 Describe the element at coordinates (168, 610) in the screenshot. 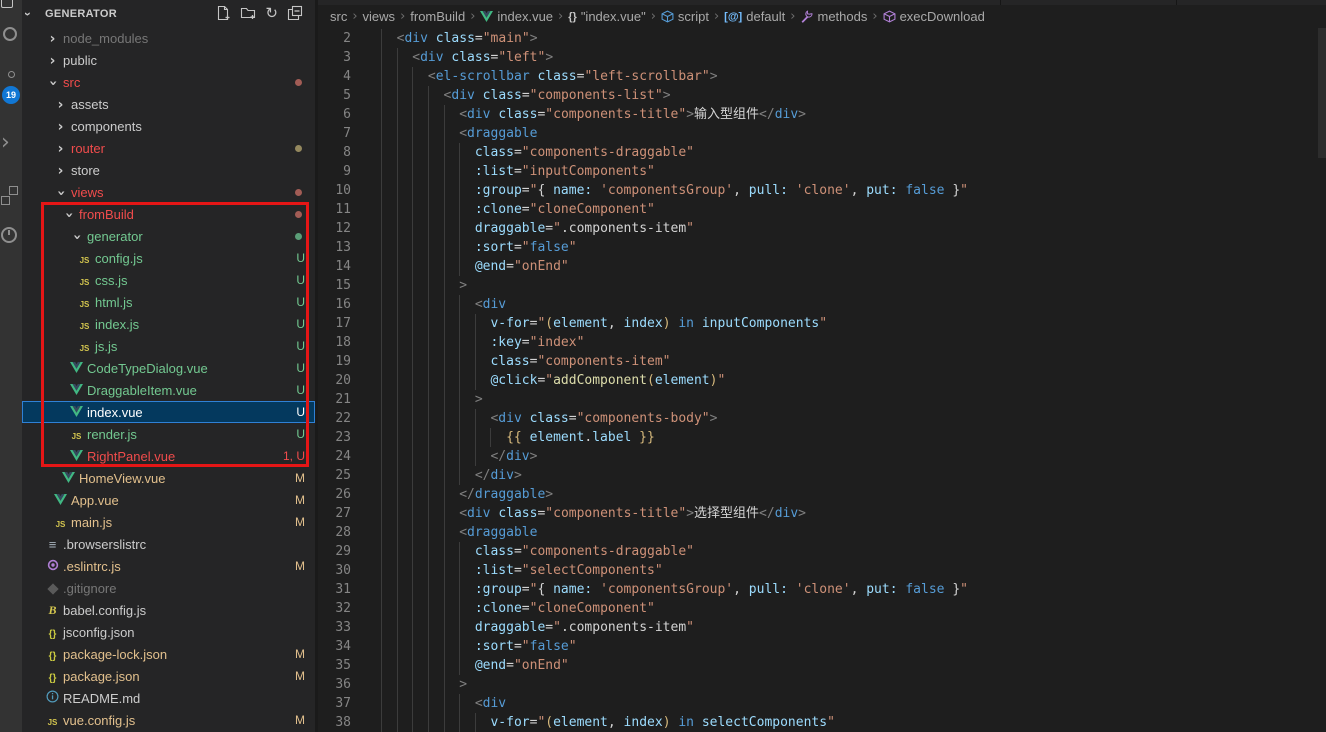

I see `tree-item-babel.config.js: Bbabel.config.js` at that location.